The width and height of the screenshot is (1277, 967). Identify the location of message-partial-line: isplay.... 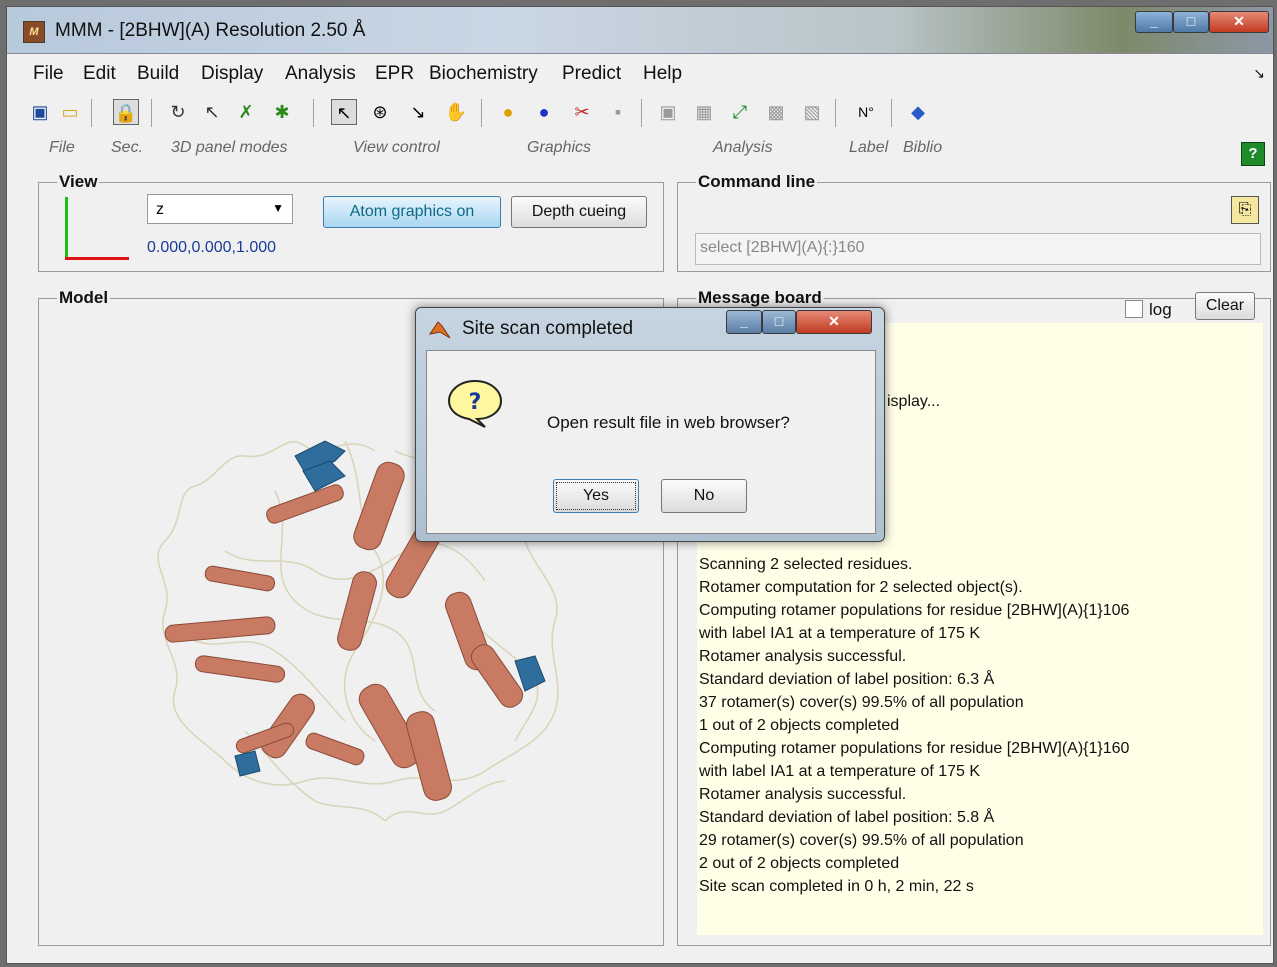
(914, 401).